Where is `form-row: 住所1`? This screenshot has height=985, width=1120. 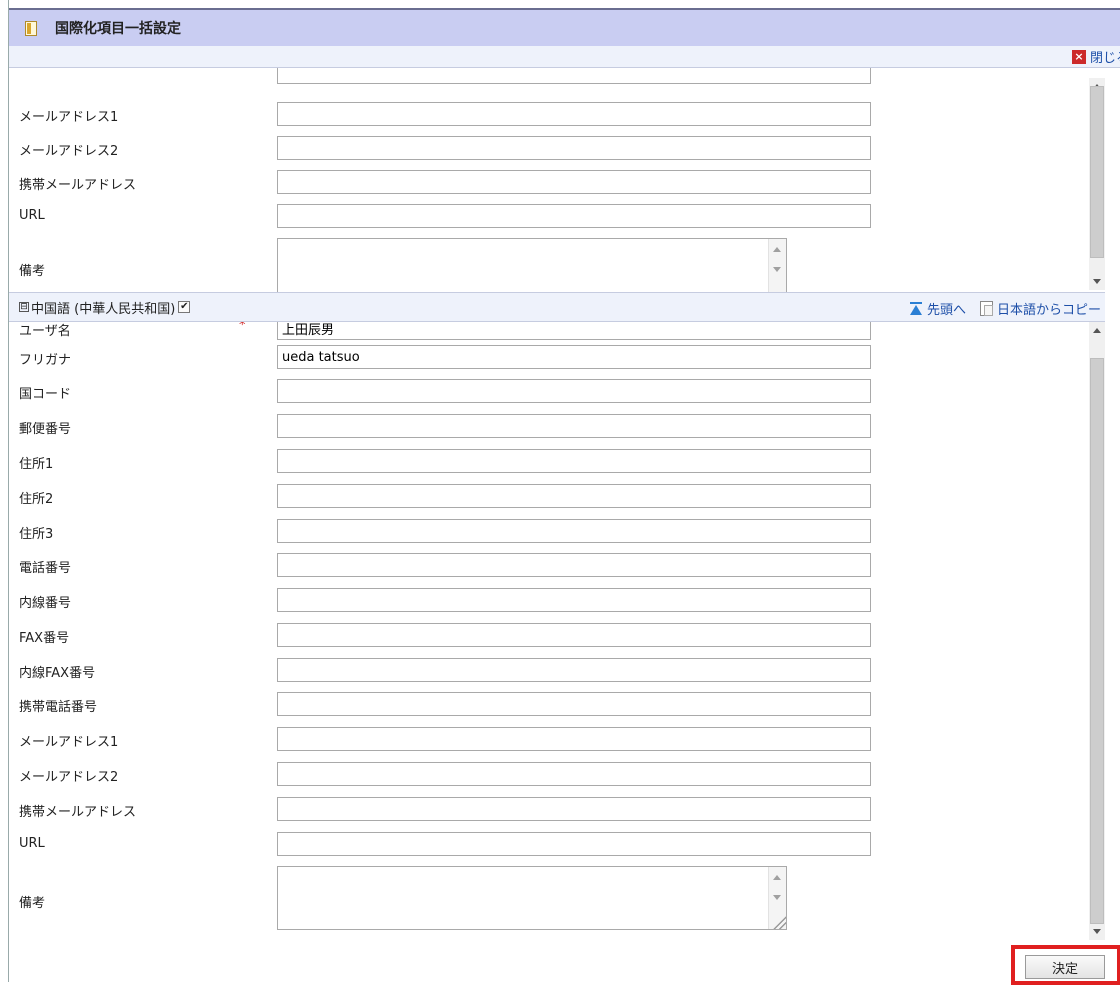
form-row: 住所1 is located at coordinates (449, 461).